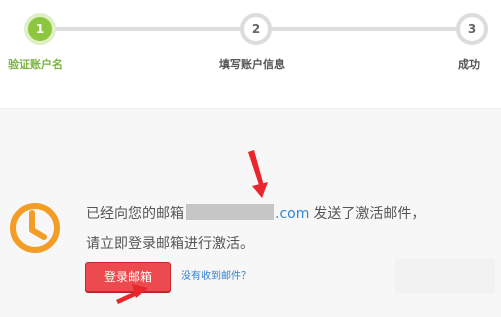  Describe the element at coordinates (472, 29) in the screenshot. I see `step-3-circle: 3` at that location.